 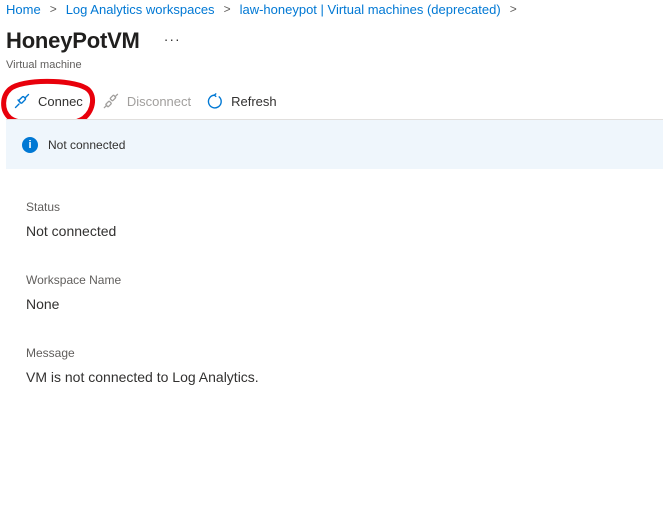 I want to click on status-field: Status Not connected, so click(x=71, y=219).